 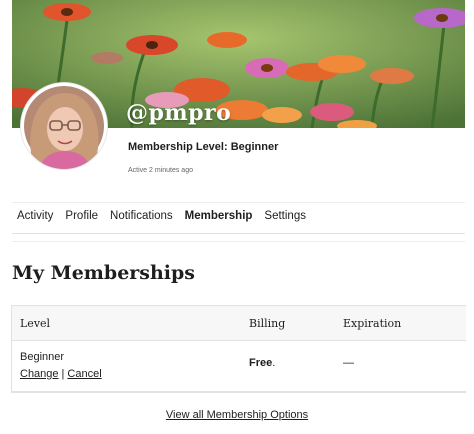 I want to click on change-link: Change, so click(x=39, y=374).